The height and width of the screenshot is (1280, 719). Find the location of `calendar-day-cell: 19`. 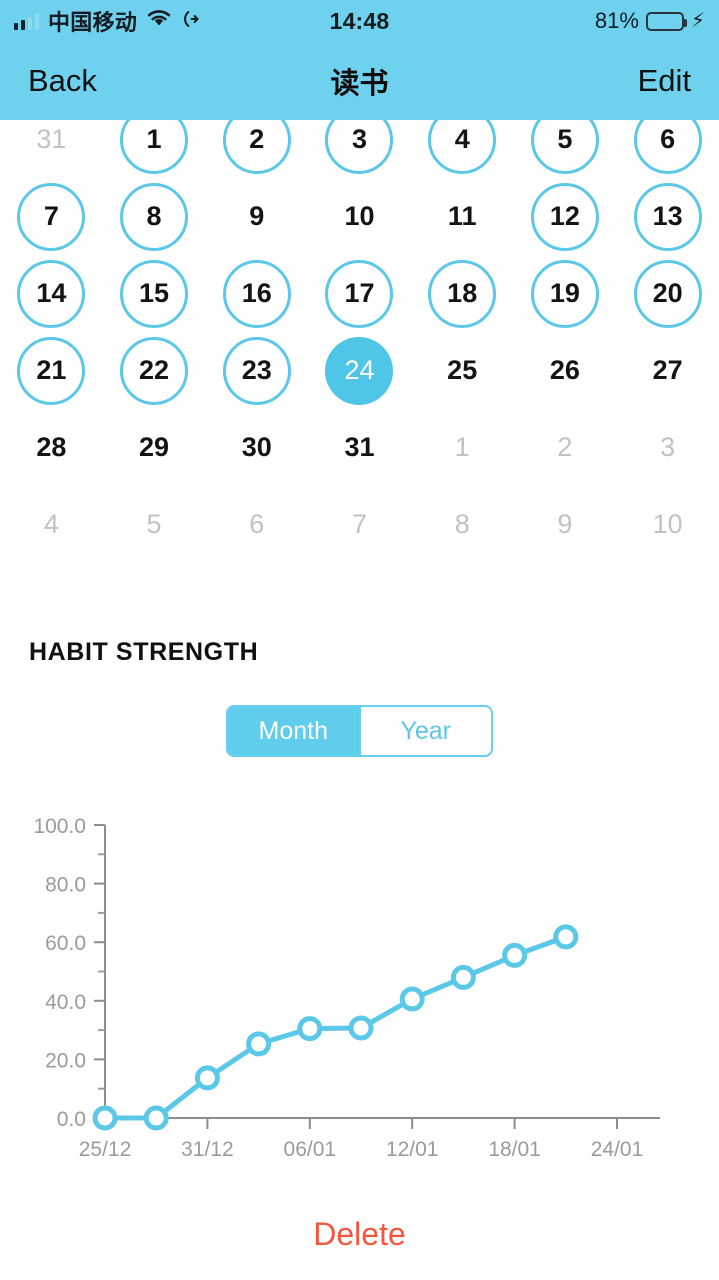

calendar-day-cell: 19 is located at coordinates (565, 293).